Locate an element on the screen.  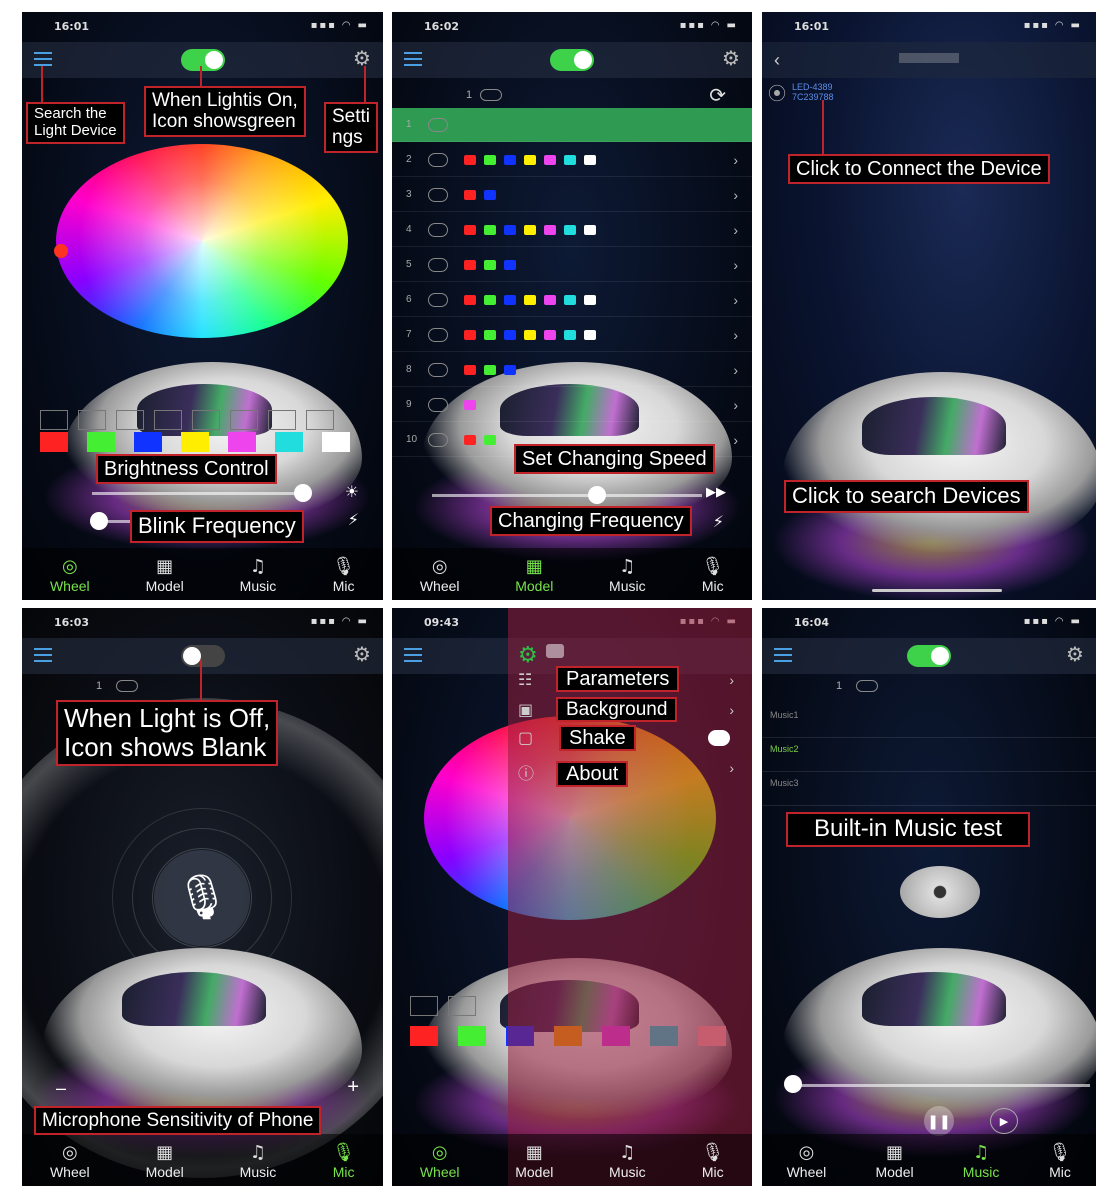
mode-row: 9 › is located at coordinates (572, 405).